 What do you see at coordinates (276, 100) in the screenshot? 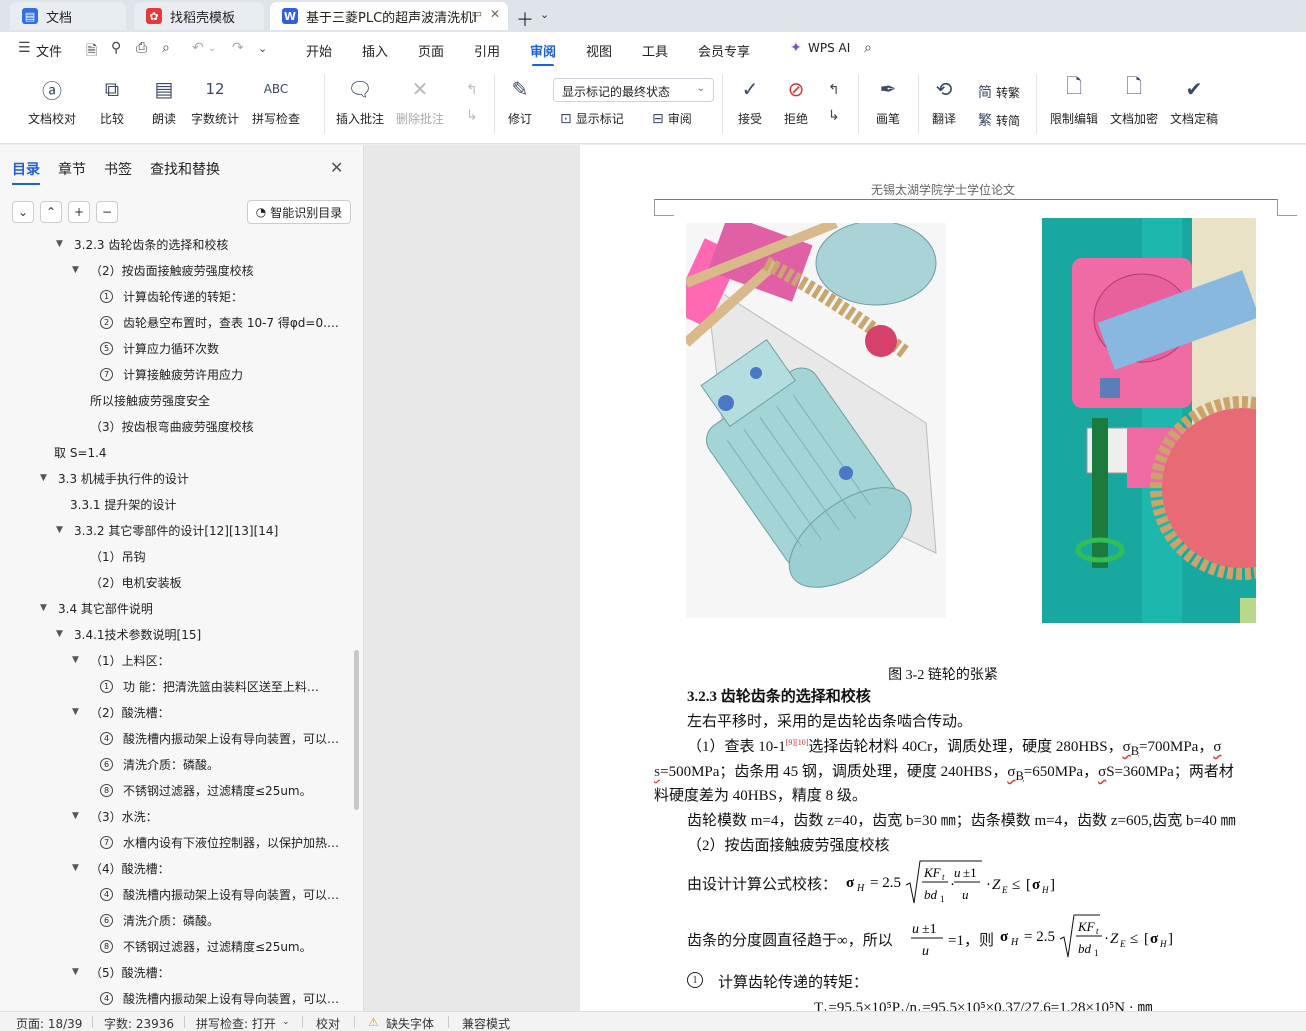
I see `spell-check-button: ABC 拼写检查` at bounding box center [276, 100].